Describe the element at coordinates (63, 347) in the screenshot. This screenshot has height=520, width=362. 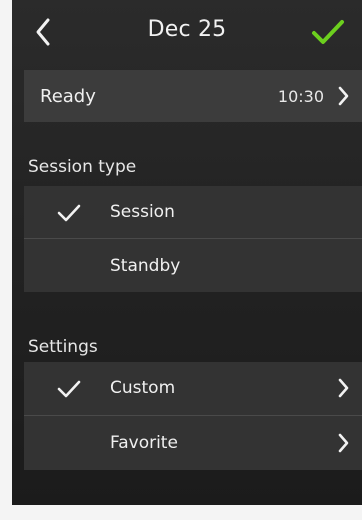
I see `settings-title: Settings` at that location.